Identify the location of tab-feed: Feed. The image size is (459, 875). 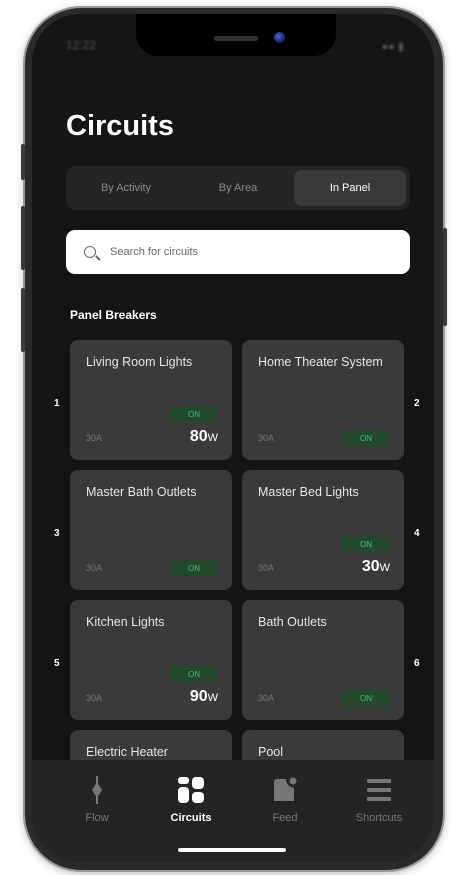
(285, 800).